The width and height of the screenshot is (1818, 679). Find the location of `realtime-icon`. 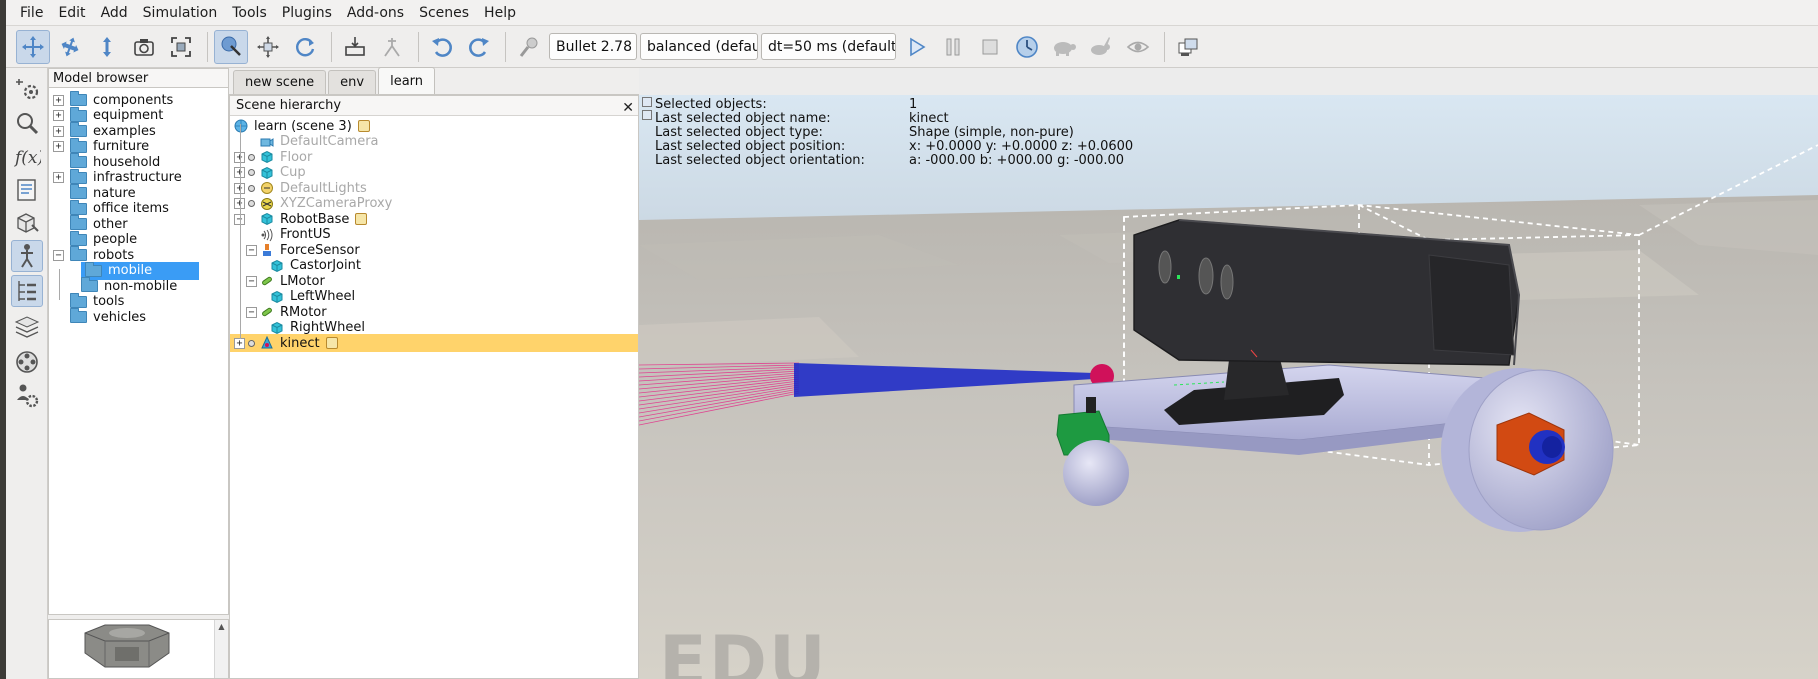

realtime-icon is located at coordinates (1027, 47).